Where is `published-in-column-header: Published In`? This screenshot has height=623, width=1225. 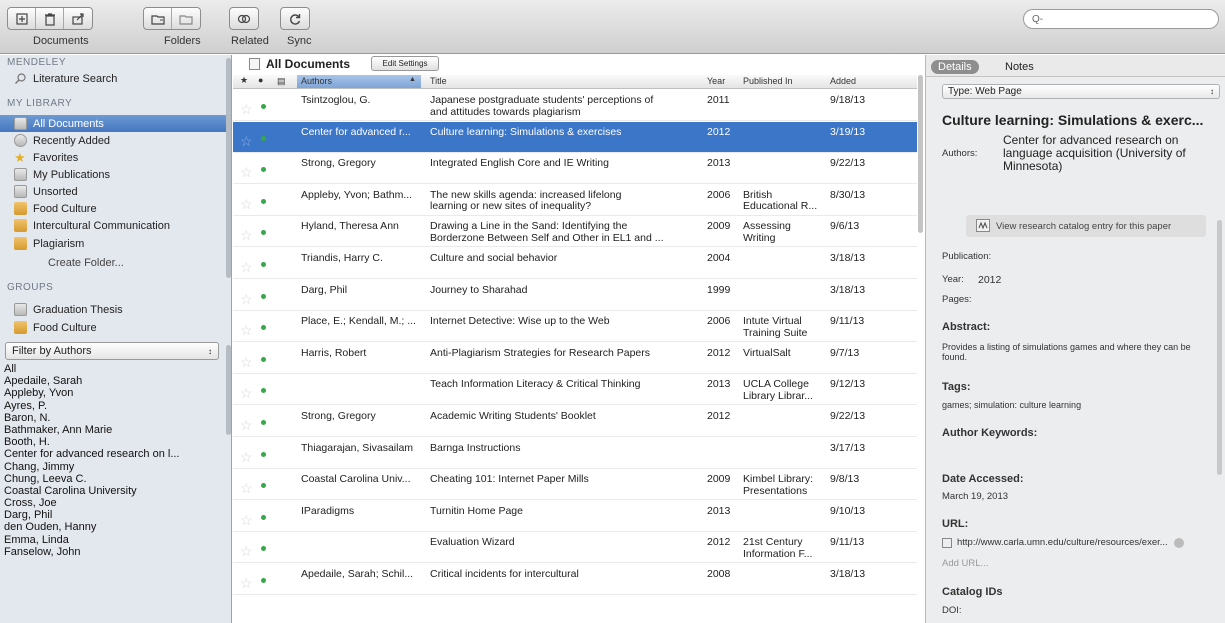 published-in-column-header: Published In is located at coordinates (768, 81).